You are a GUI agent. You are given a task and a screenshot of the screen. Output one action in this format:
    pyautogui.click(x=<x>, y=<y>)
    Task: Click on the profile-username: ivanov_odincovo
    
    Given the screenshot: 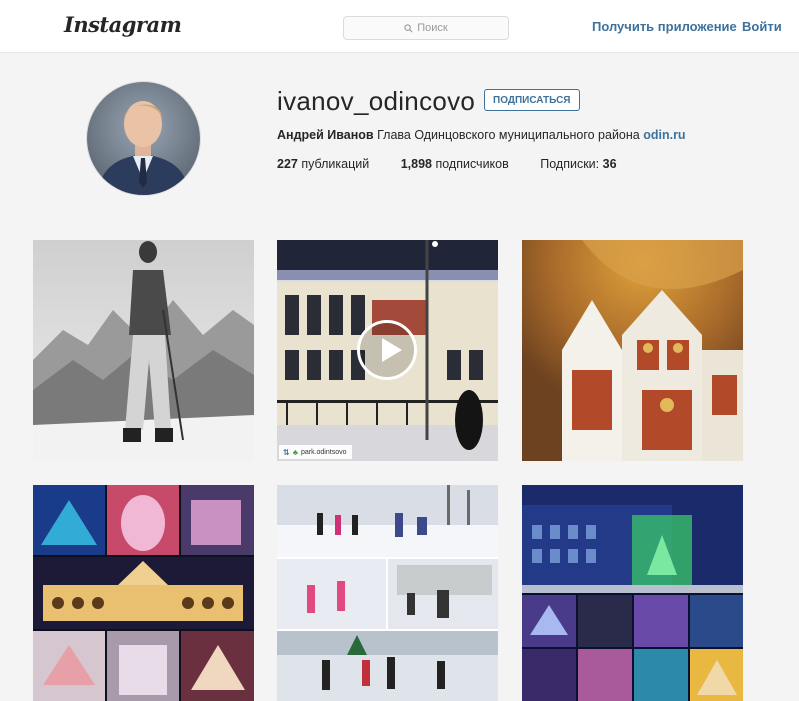 What is the action you would take?
    pyautogui.click(x=376, y=101)
    